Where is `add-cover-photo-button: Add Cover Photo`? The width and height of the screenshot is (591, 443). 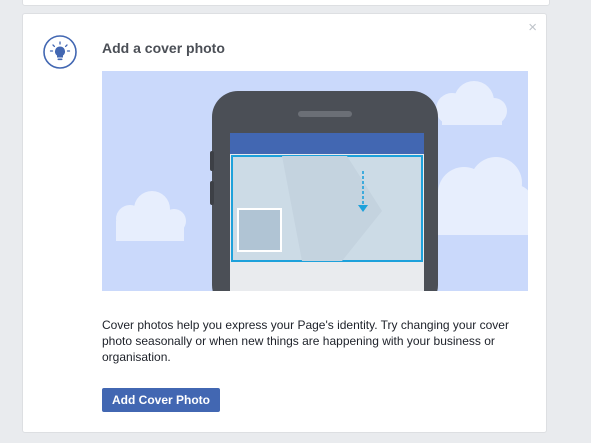 add-cover-photo-button: Add Cover Photo is located at coordinates (161, 400).